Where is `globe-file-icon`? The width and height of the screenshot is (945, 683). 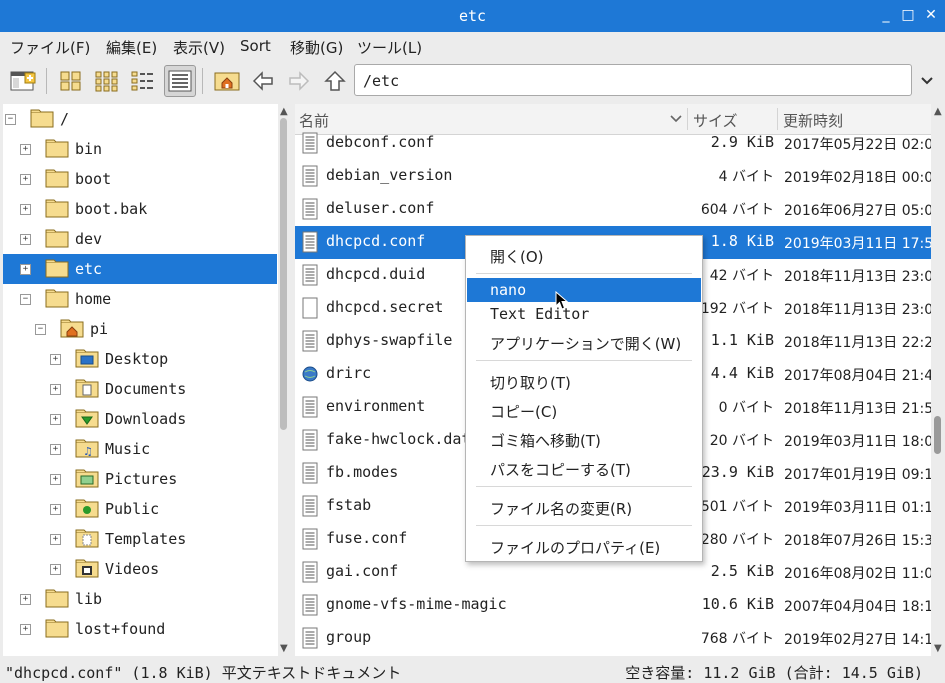 globe-file-icon is located at coordinates (310, 374).